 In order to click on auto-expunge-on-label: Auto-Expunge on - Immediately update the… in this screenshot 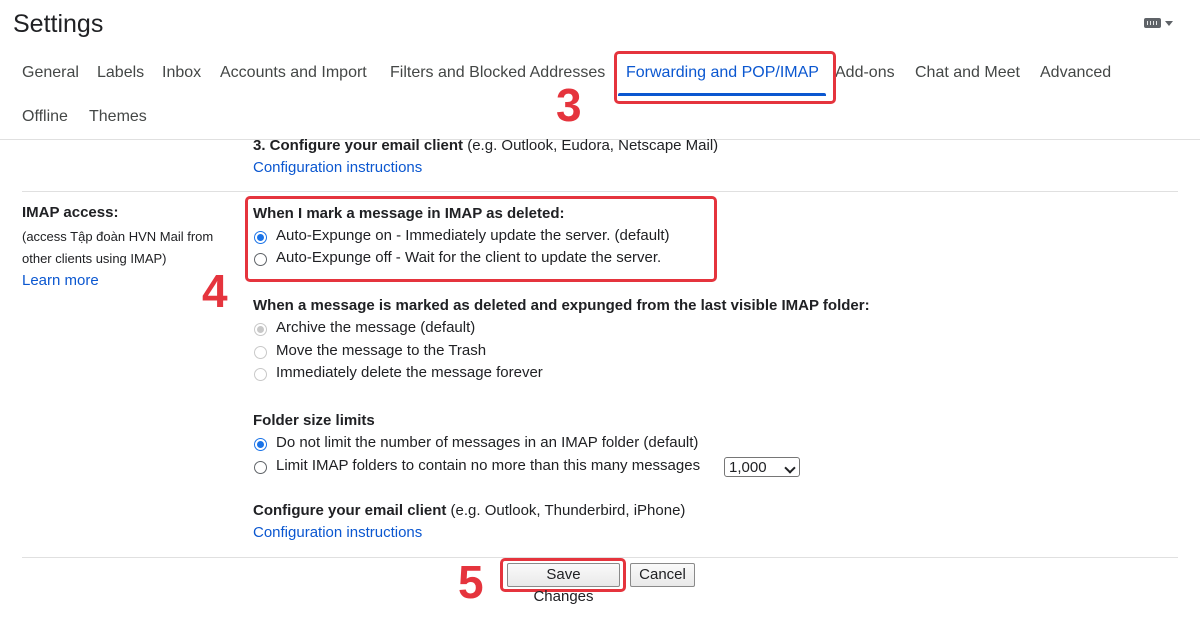, I will do `click(473, 235)`.